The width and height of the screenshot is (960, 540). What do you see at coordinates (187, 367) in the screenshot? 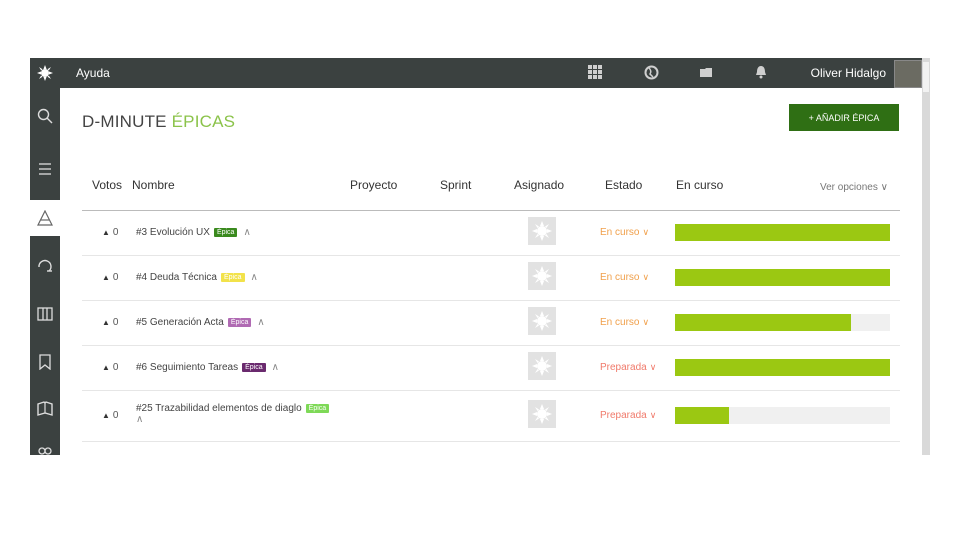
I see `epic-link: #6 Seguimiento Tareas` at bounding box center [187, 367].